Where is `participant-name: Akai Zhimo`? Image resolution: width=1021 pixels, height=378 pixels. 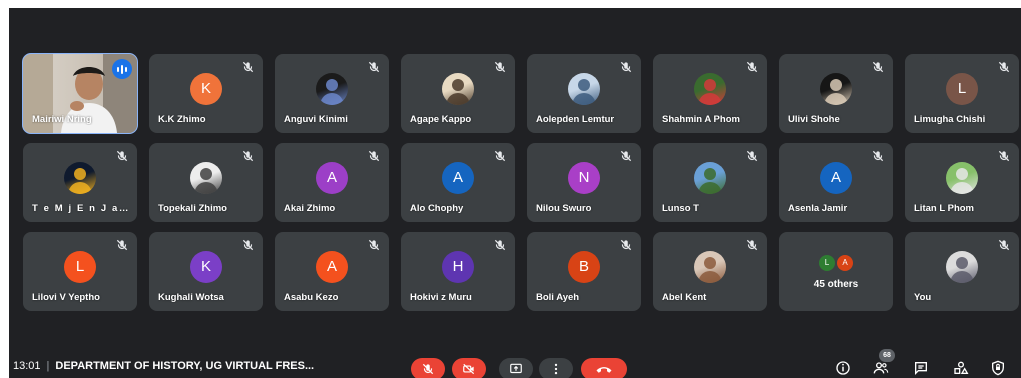 participant-name: Akai Zhimo is located at coordinates (310, 208).